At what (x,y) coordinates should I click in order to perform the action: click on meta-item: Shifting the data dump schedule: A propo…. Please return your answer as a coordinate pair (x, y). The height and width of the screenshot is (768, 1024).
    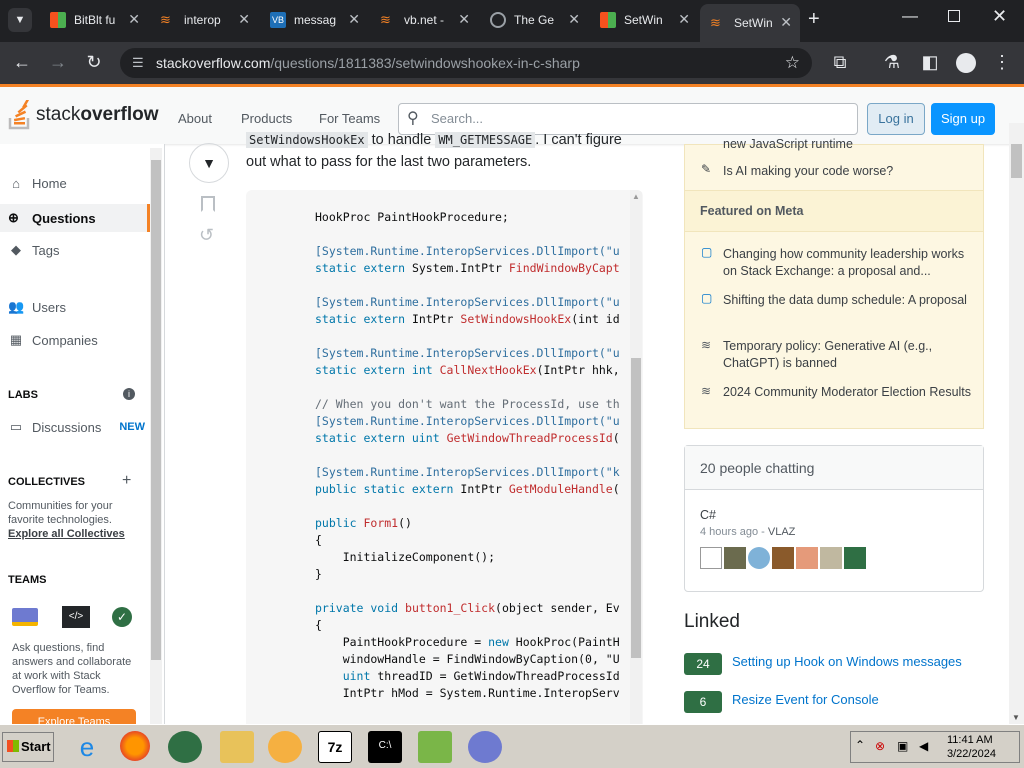
    Looking at the image, I should click on (848, 300).